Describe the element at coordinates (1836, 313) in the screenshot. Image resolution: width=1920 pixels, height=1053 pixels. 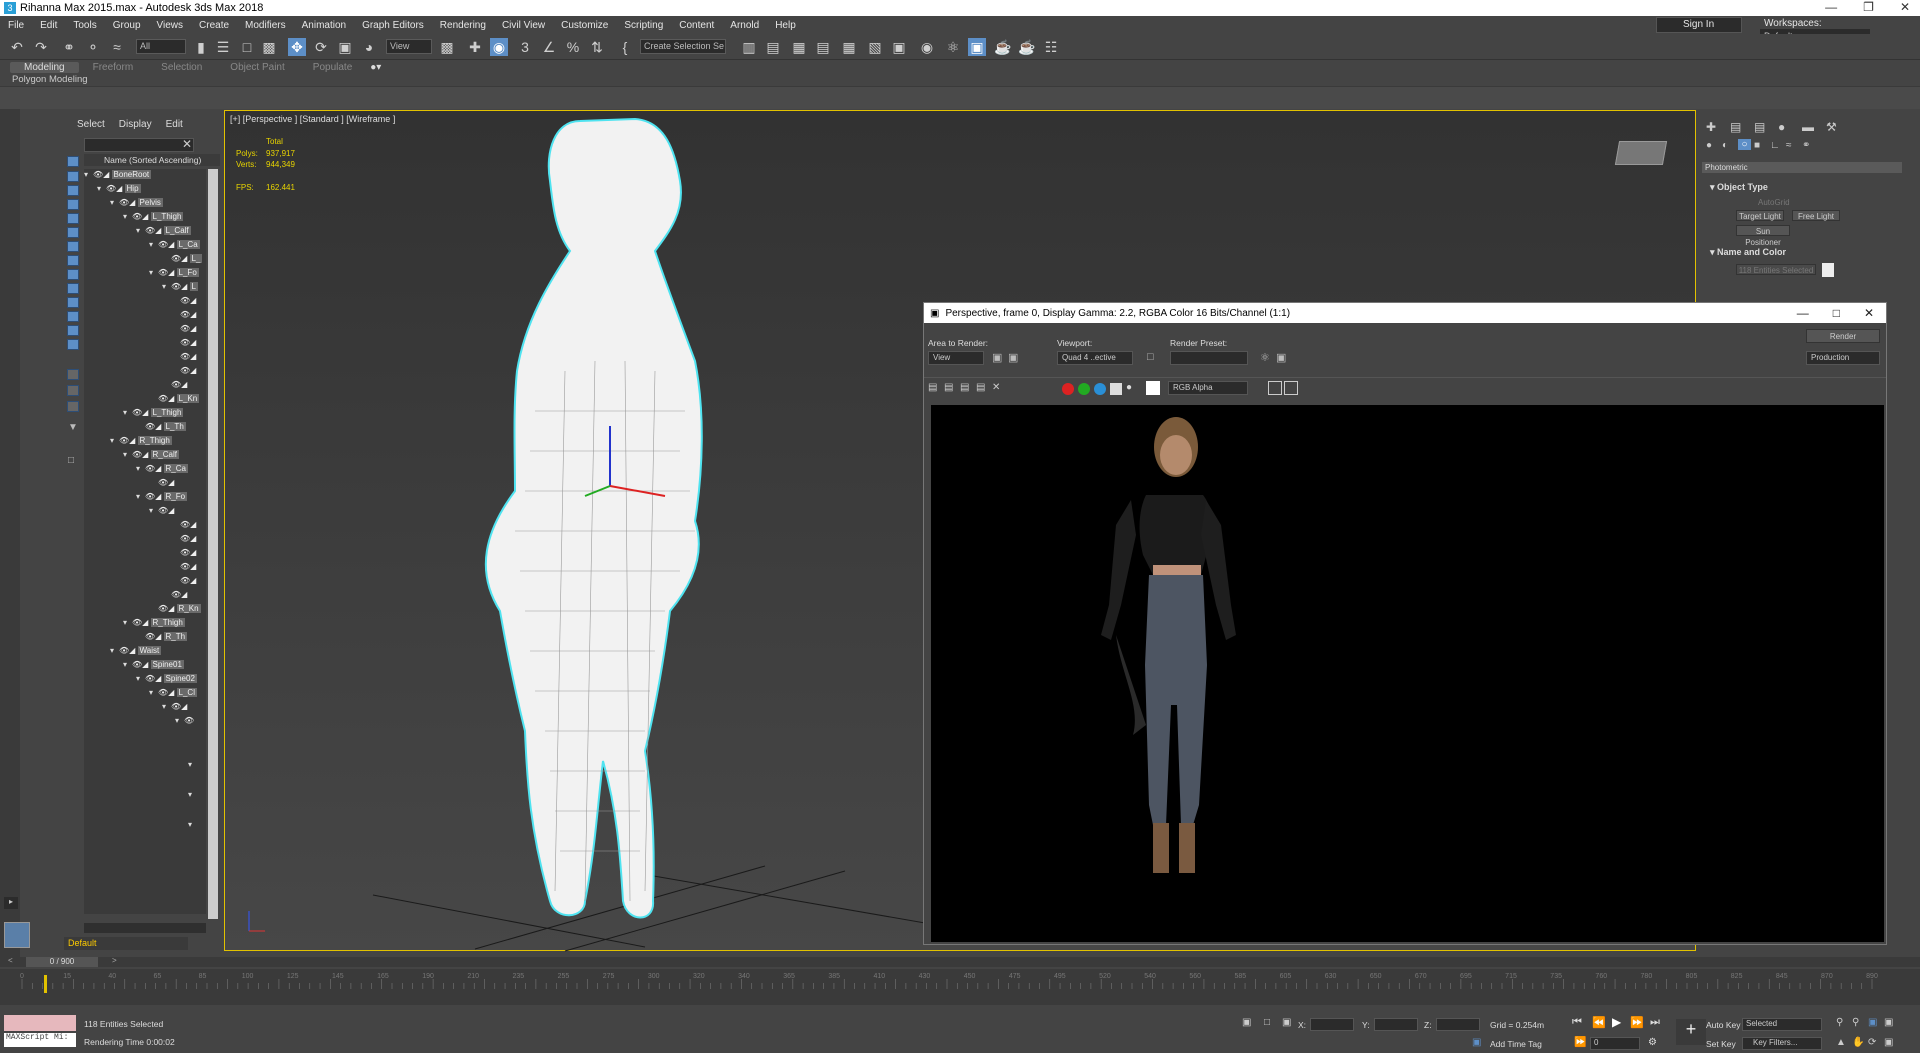
I see `frame-maximize-button: □` at that location.